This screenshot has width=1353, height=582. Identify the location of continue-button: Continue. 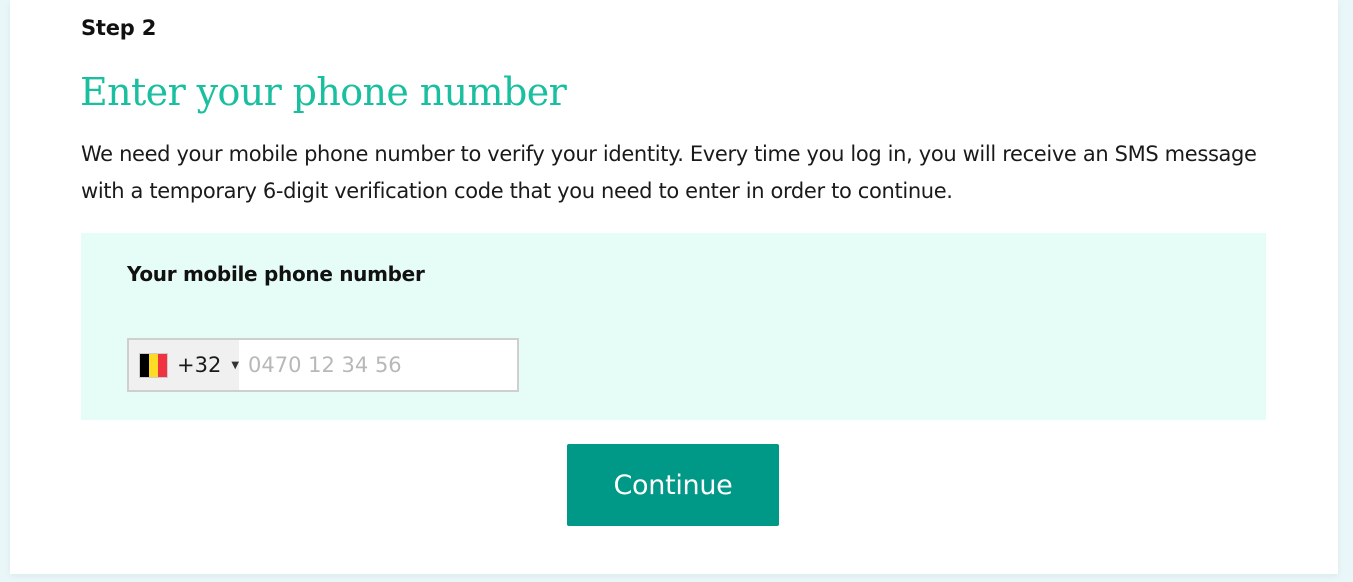
(673, 485).